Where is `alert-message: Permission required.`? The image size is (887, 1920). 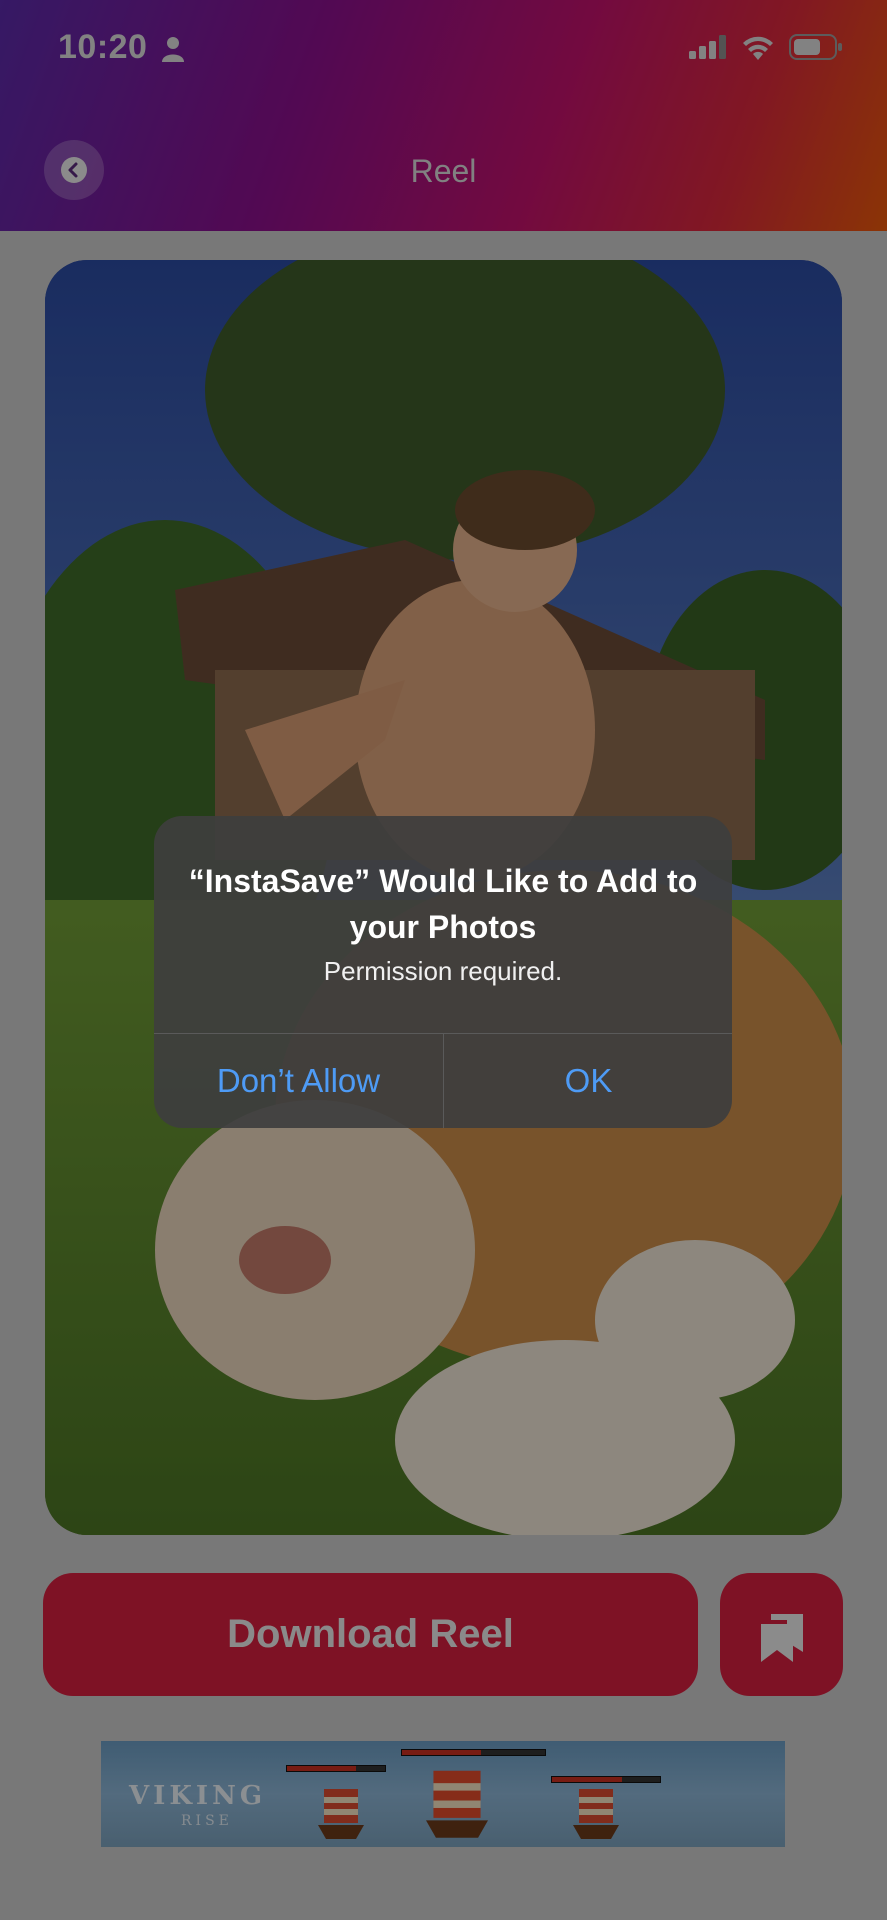 alert-message: Permission required. is located at coordinates (443, 971).